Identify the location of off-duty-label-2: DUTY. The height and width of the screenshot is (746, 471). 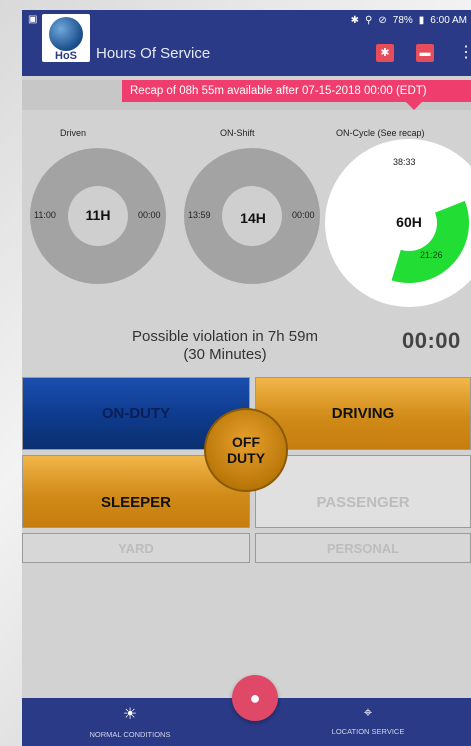
(246, 458).